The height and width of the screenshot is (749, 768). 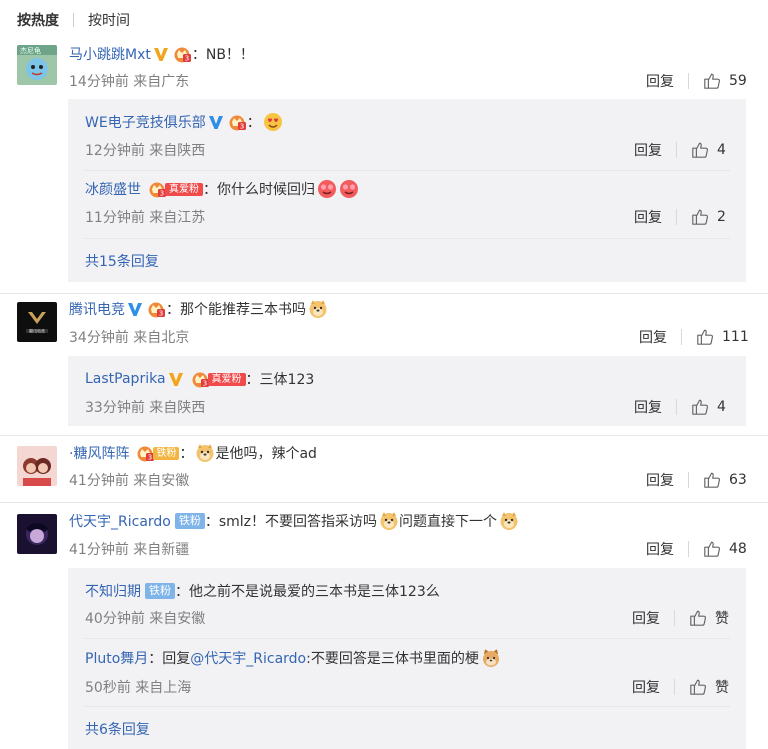 I want to click on comment-header: 腾讯电竞 ： 那个能推荐三本书吗, so click(x=198, y=309).